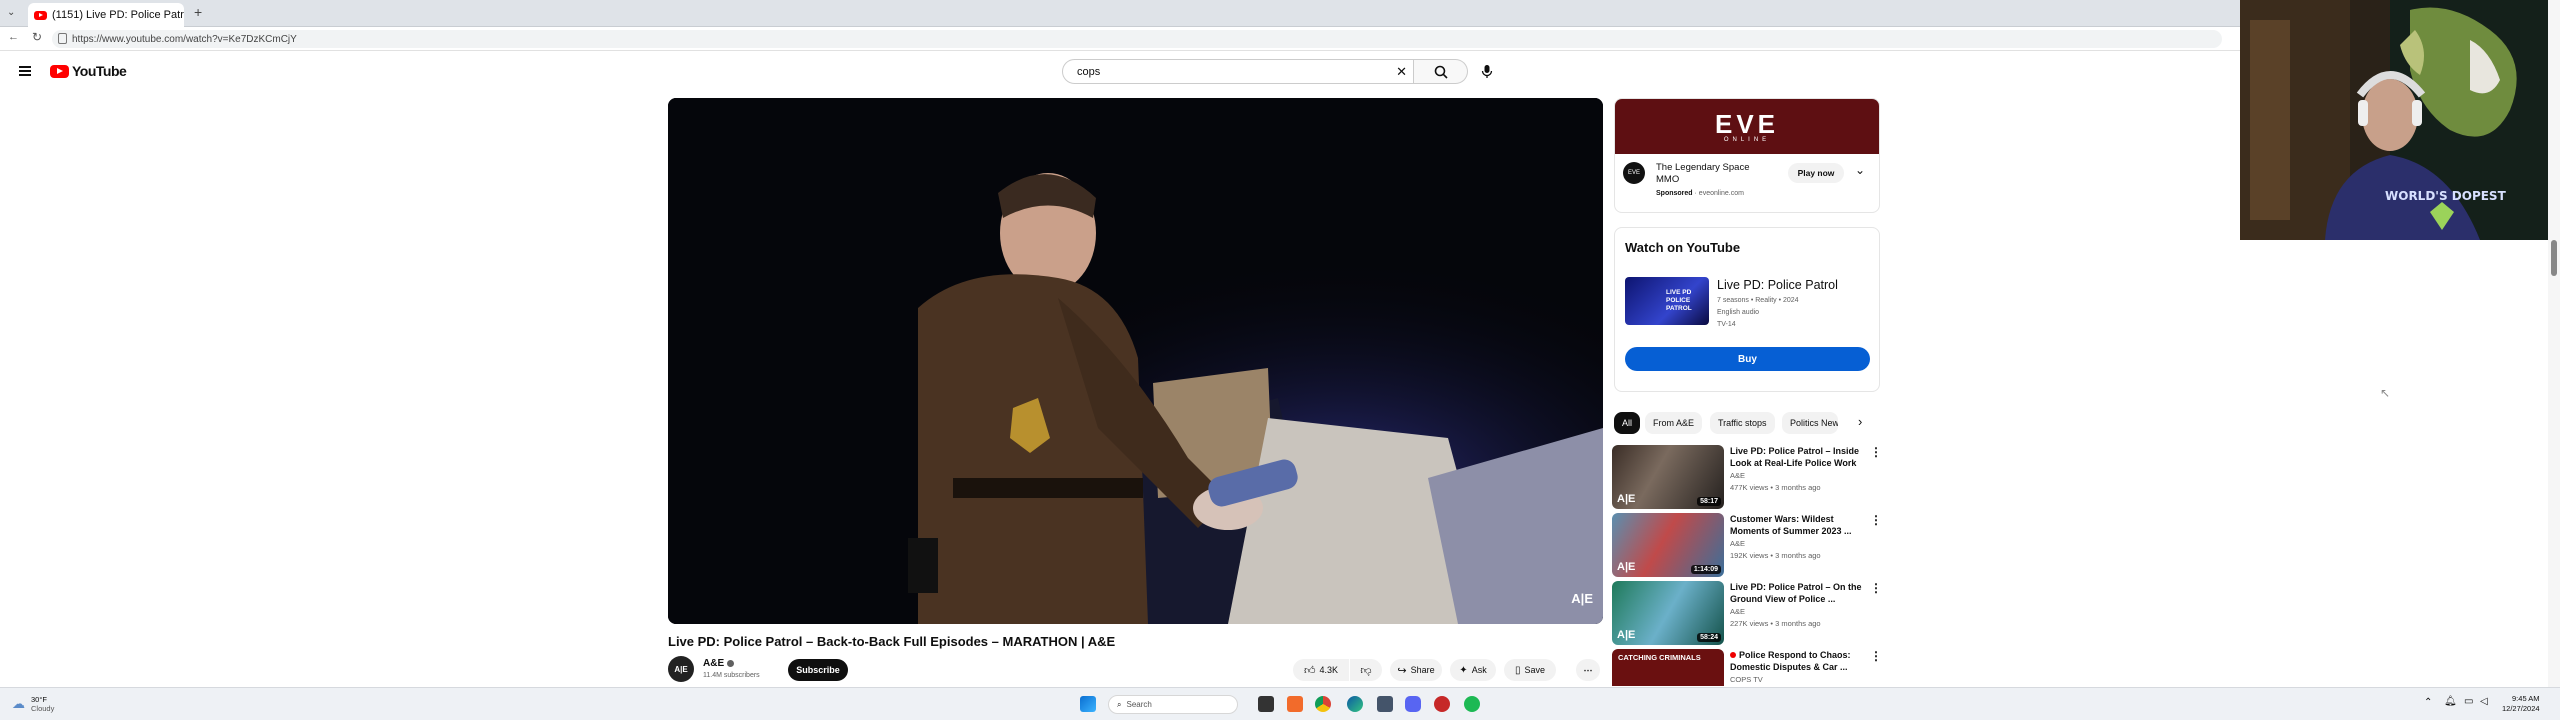 The image size is (2560, 720). What do you see at coordinates (1238, 71) in the screenshot?
I see `search-input: cops ✕` at bounding box center [1238, 71].